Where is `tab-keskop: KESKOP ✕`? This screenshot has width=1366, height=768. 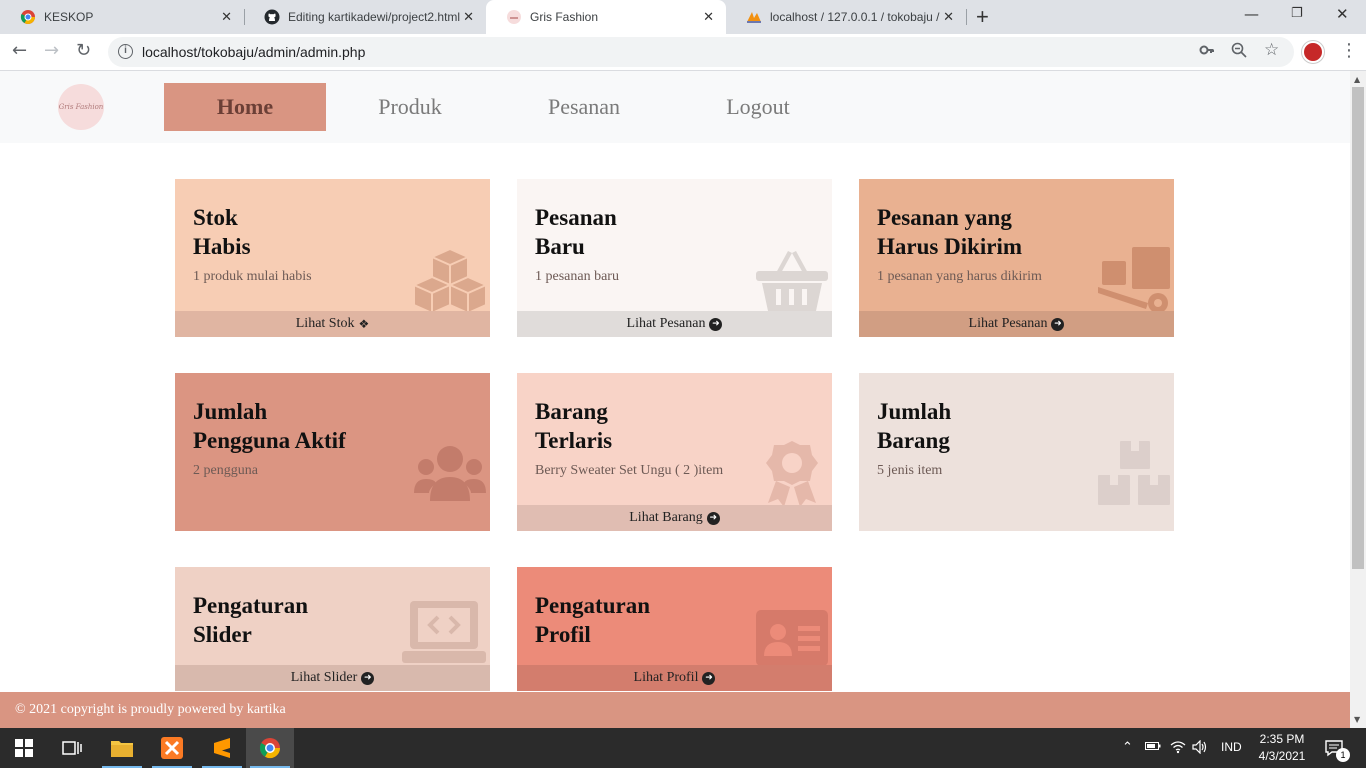 tab-keskop: KESKOP ✕ is located at coordinates (122, 17).